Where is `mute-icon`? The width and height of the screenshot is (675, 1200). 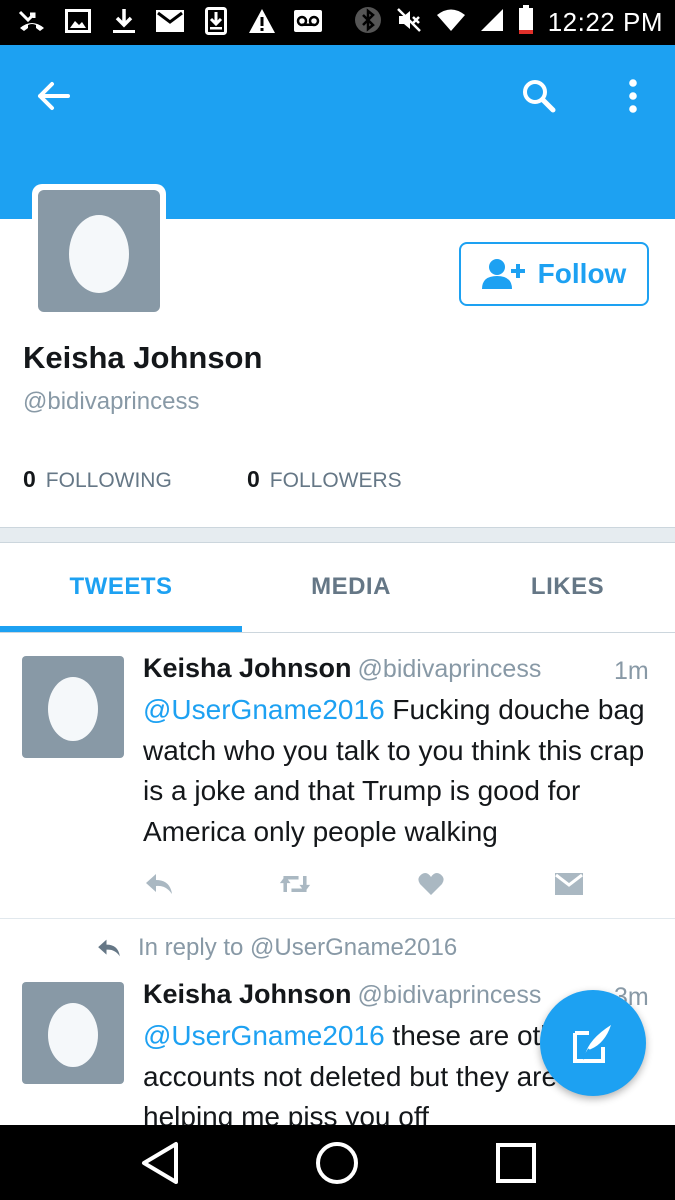 mute-icon is located at coordinates (409, 22).